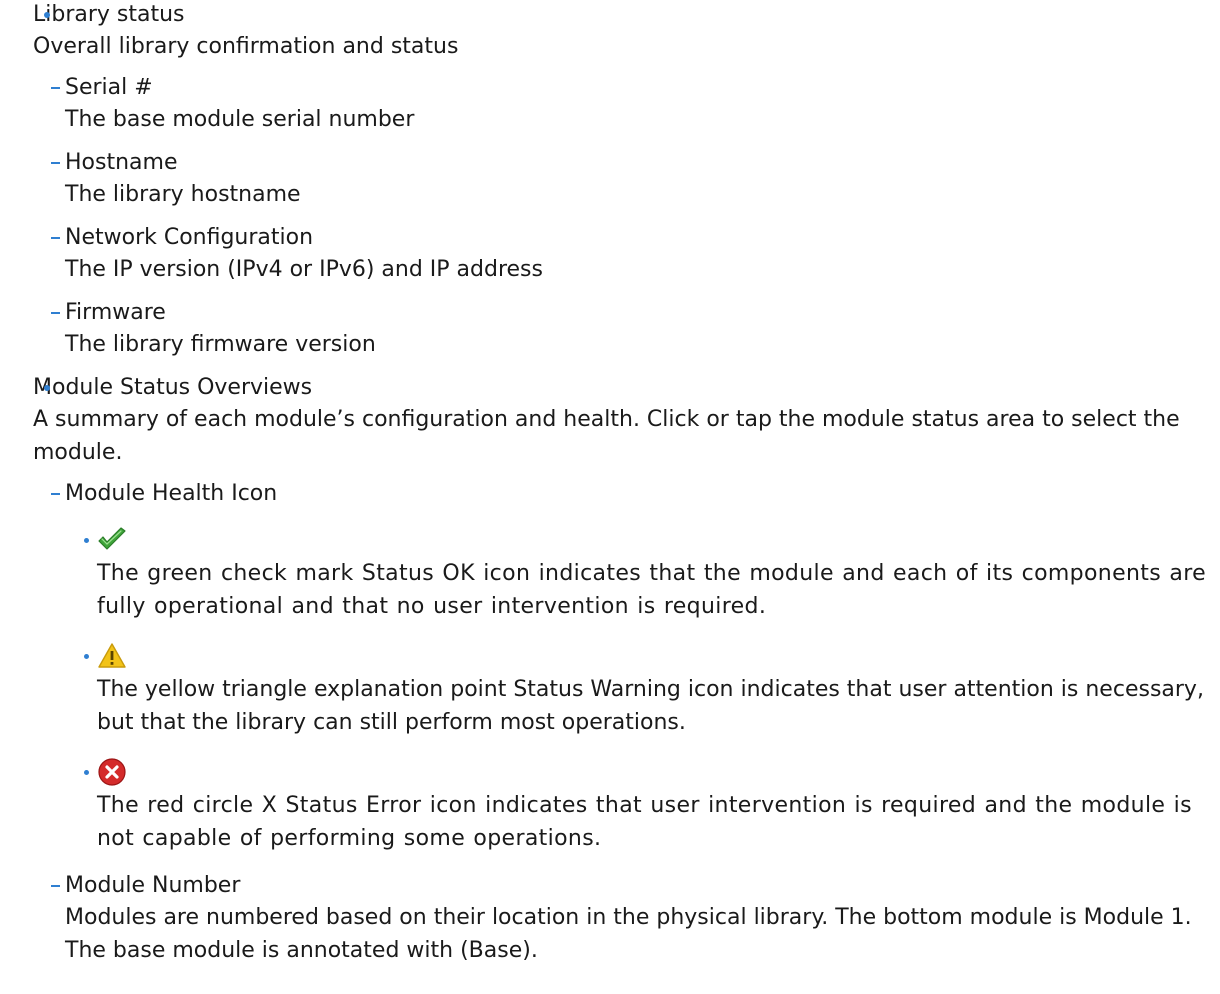 The width and height of the screenshot is (1220, 994). Describe the element at coordinates (115, 312) in the screenshot. I see `item-title: Firmware` at that location.